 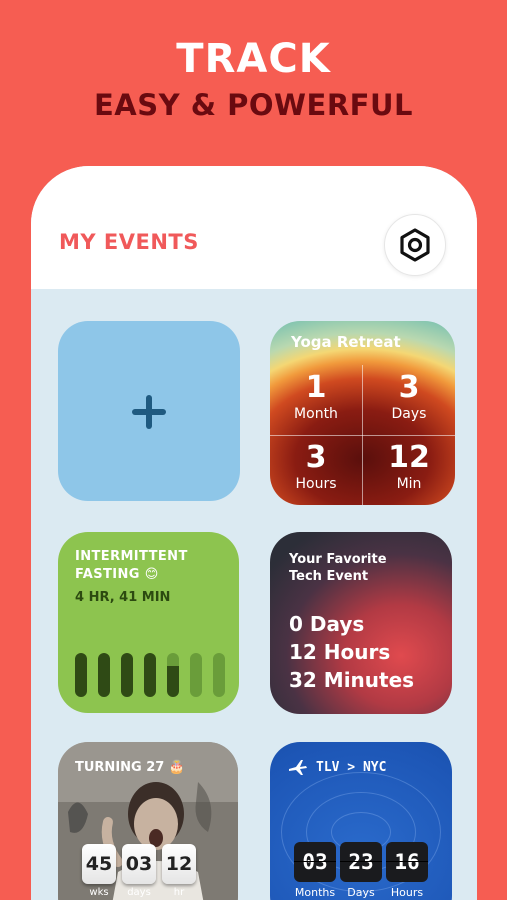 I want to click on hero-title: TRACK, so click(x=253, y=59).